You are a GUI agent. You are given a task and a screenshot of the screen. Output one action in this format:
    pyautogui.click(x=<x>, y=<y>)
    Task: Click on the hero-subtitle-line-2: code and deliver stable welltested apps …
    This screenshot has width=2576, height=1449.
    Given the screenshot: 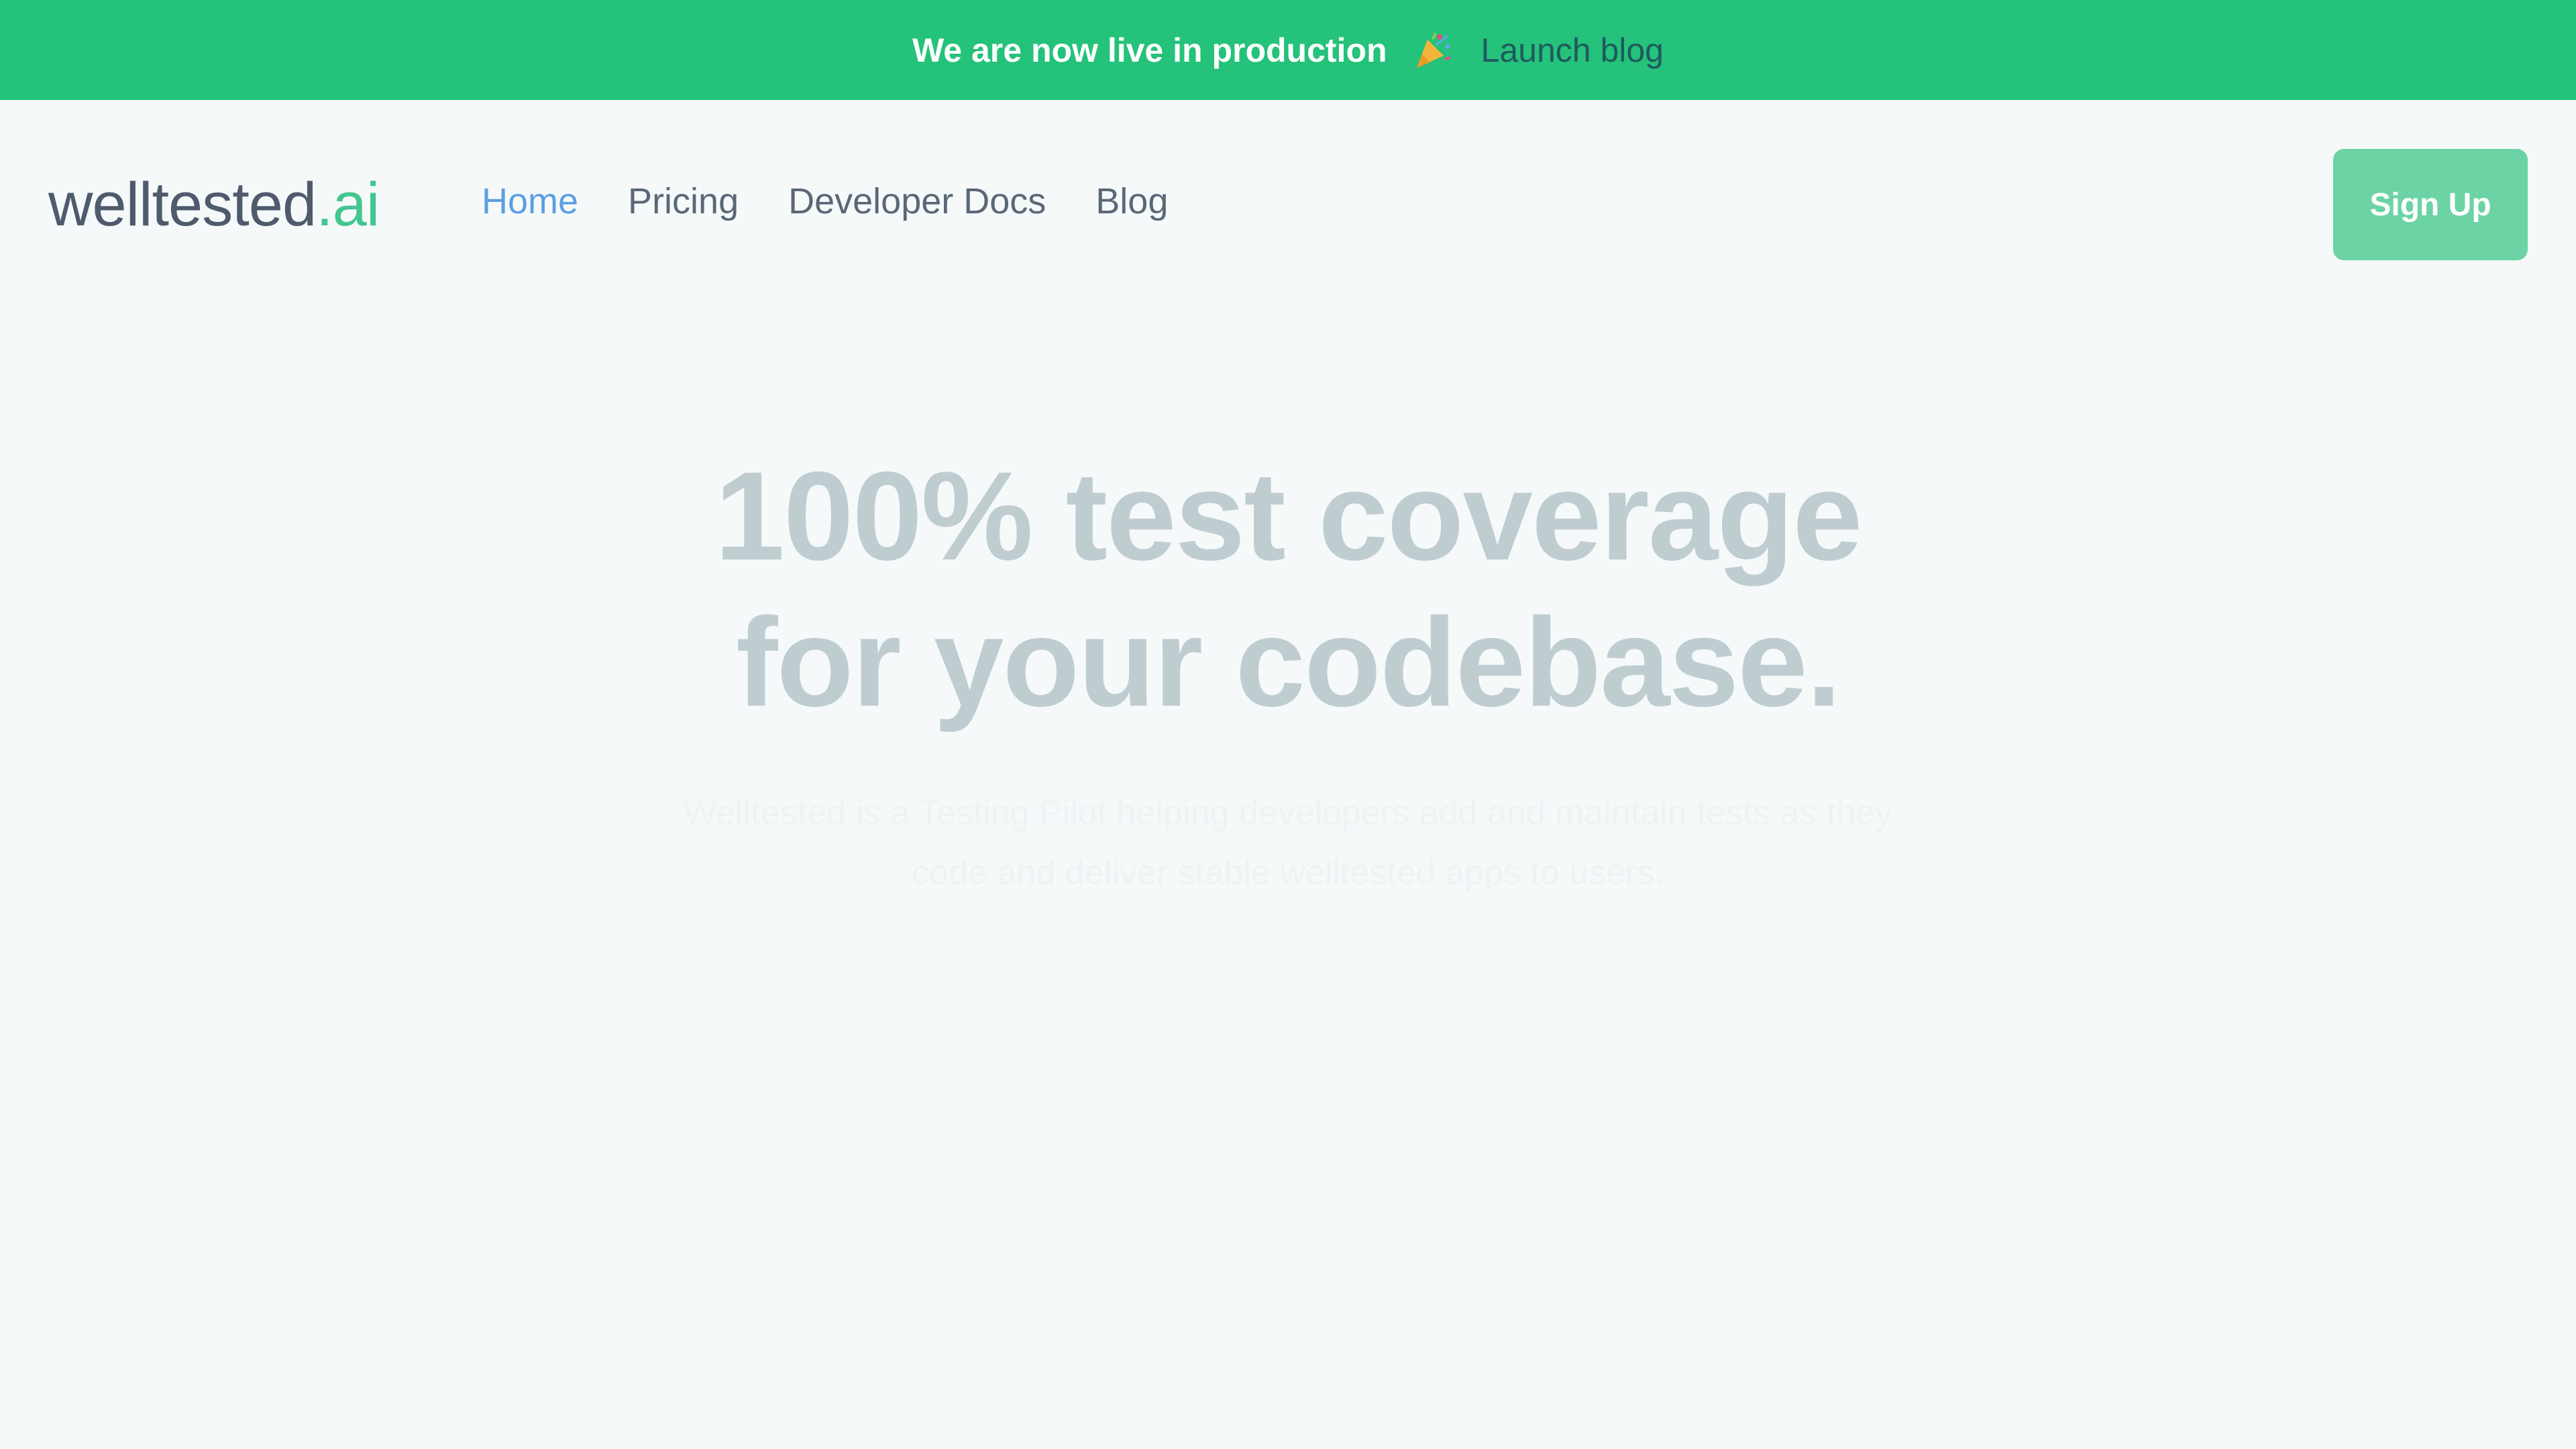 What is the action you would take?
    pyautogui.click(x=1288, y=872)
    